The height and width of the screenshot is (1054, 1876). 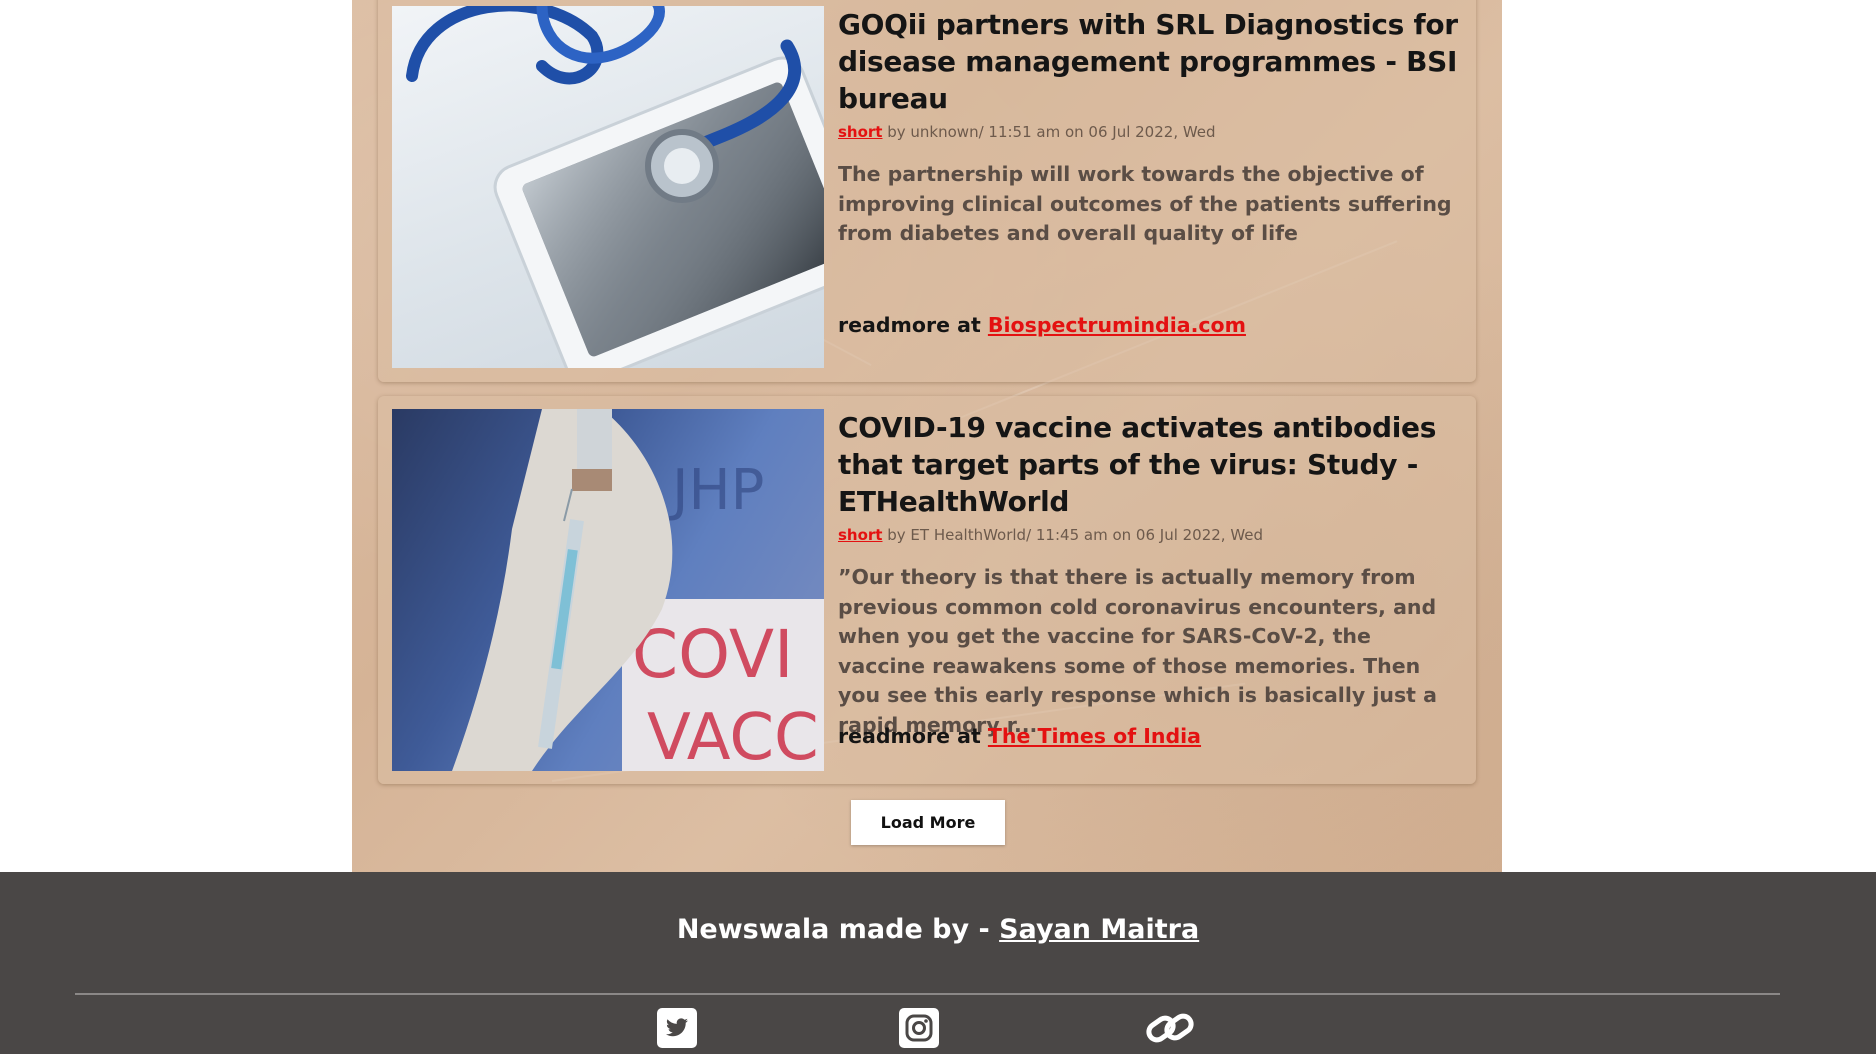 What do you see at coordinates (735, 736) in the screenshot?
I see `svg-text: VACCI` at bounding box center [735, 736].